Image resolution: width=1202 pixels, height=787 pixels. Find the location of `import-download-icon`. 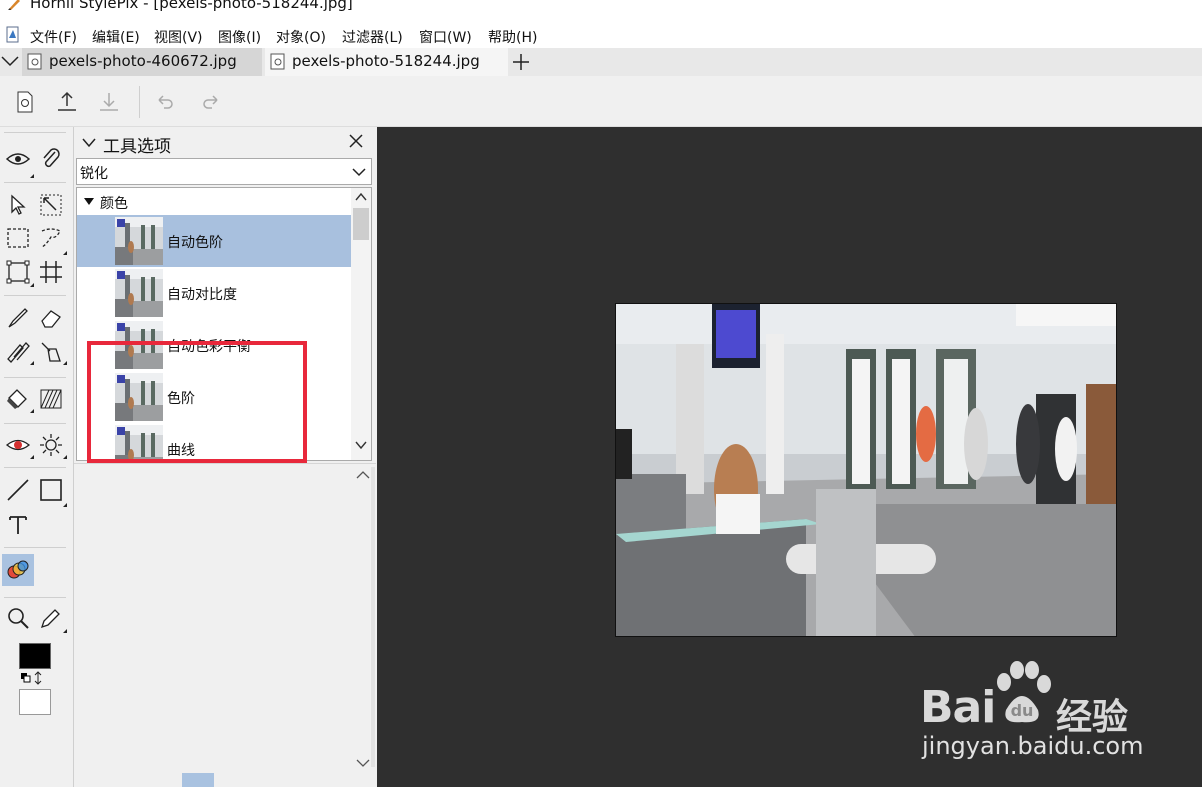

import-download-icon is located at coordinates (109, 102).